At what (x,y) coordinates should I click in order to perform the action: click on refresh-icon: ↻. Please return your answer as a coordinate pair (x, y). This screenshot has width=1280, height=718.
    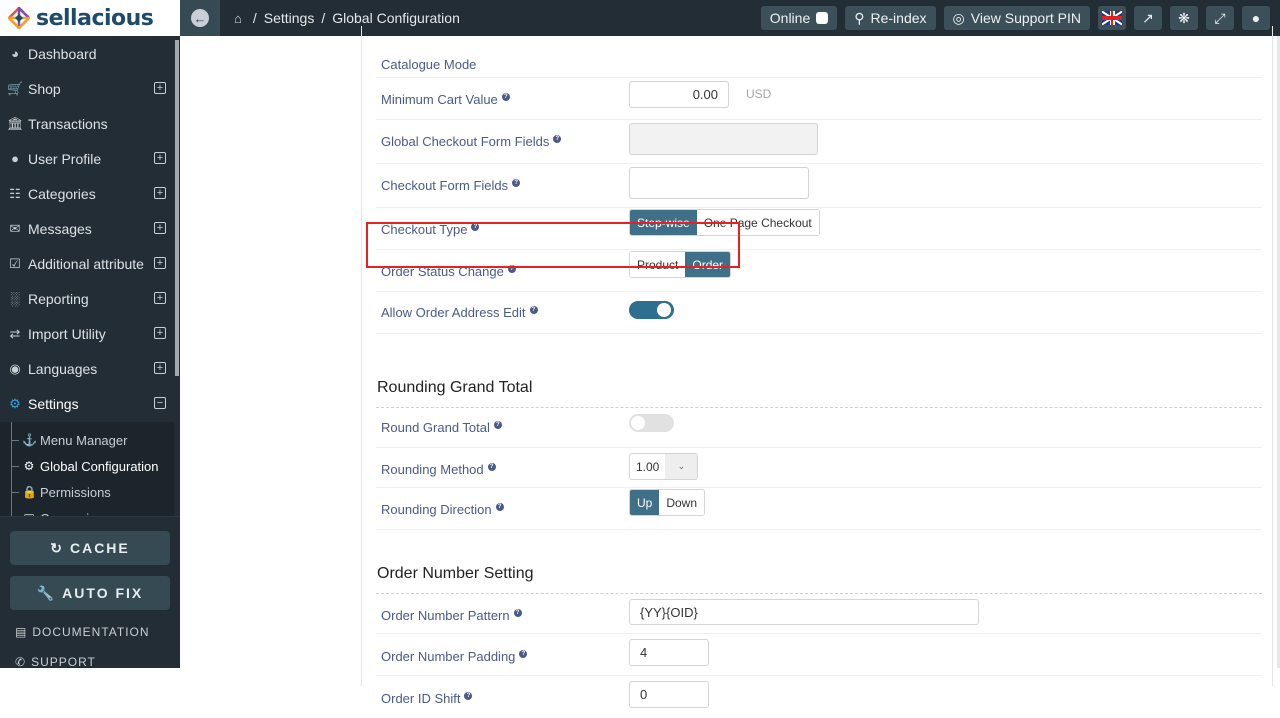
    Looking at the image, I should click on (57, 547).